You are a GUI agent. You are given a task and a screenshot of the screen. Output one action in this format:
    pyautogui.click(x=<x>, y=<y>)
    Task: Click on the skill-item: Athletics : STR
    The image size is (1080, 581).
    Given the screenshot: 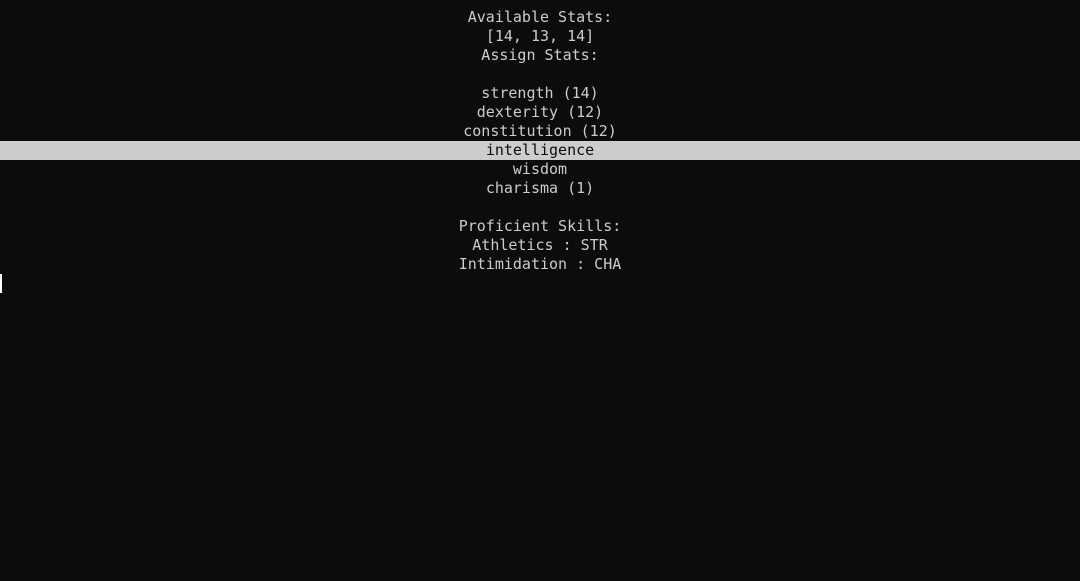 What is the action you would take?
    pyautogui.click(x=540, y=245)
    